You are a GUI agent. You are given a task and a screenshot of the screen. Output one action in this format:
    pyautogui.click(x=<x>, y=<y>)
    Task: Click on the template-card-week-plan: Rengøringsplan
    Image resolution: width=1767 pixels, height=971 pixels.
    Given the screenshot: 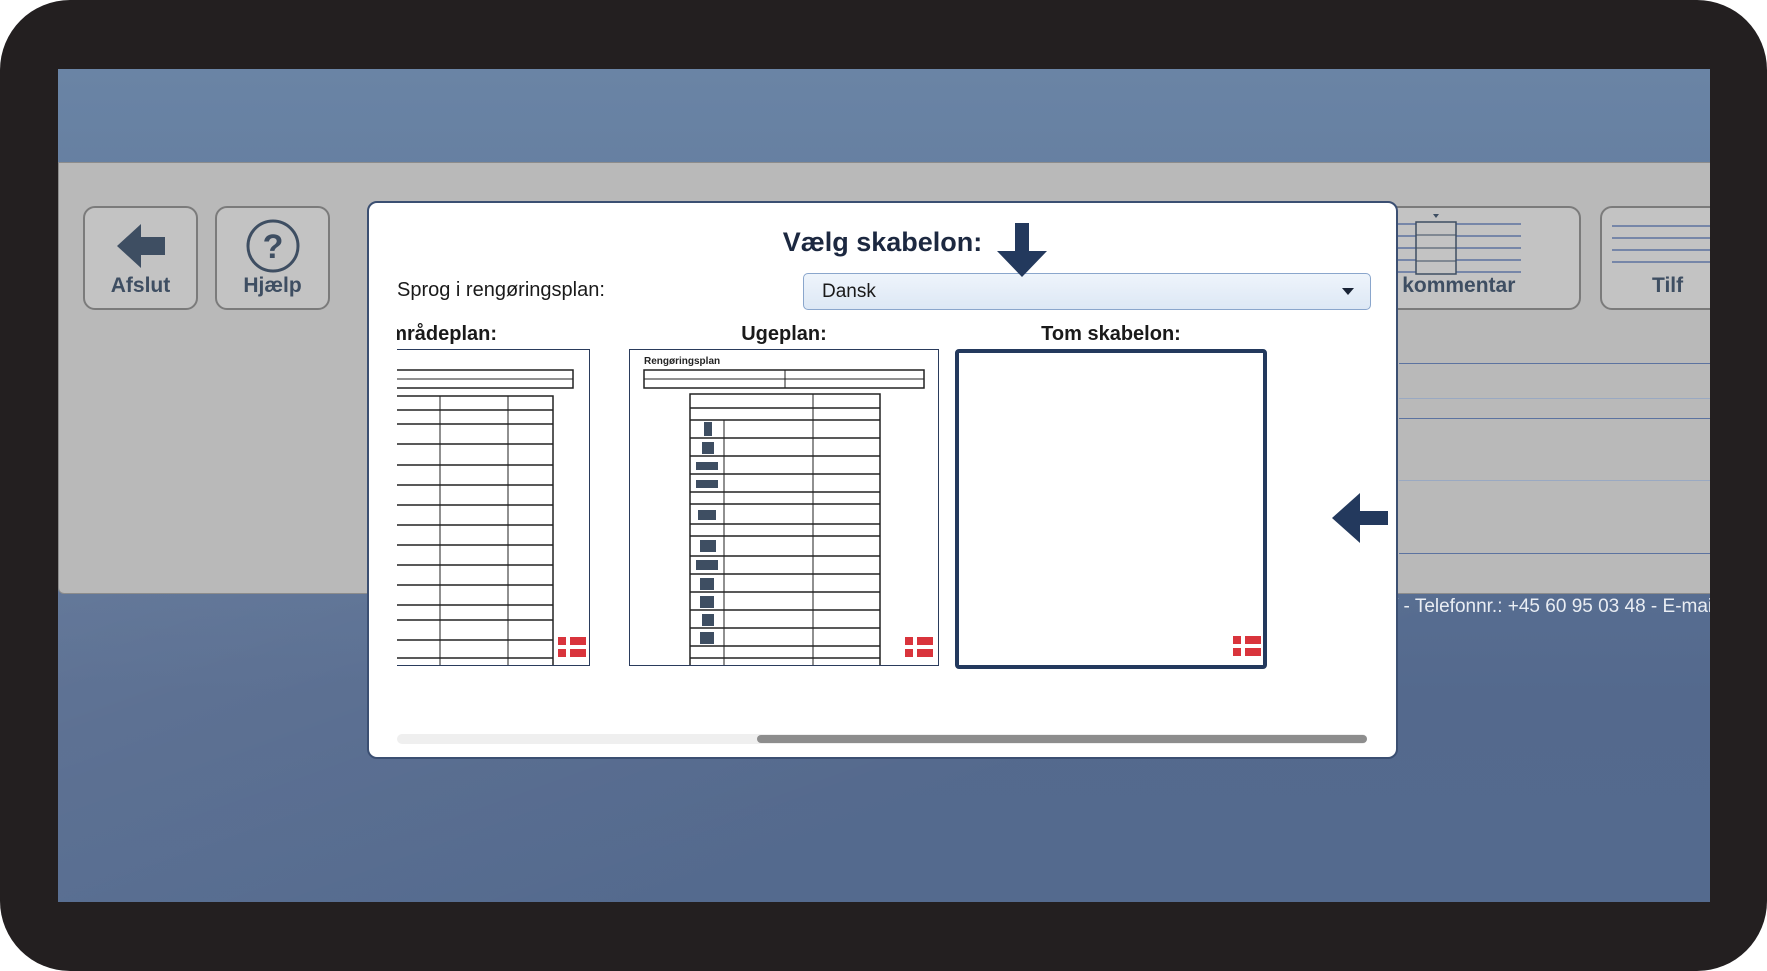 What is the action you would take?
    pyautogui.click(x=784, y=507)
    